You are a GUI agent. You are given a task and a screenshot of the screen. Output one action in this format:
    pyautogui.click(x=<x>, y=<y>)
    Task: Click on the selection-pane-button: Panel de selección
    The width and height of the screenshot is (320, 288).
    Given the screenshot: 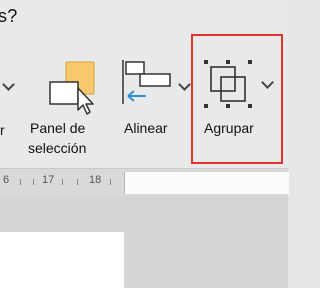 What is the action you would take?
    pyautogui.click(x=69, y=108)
    